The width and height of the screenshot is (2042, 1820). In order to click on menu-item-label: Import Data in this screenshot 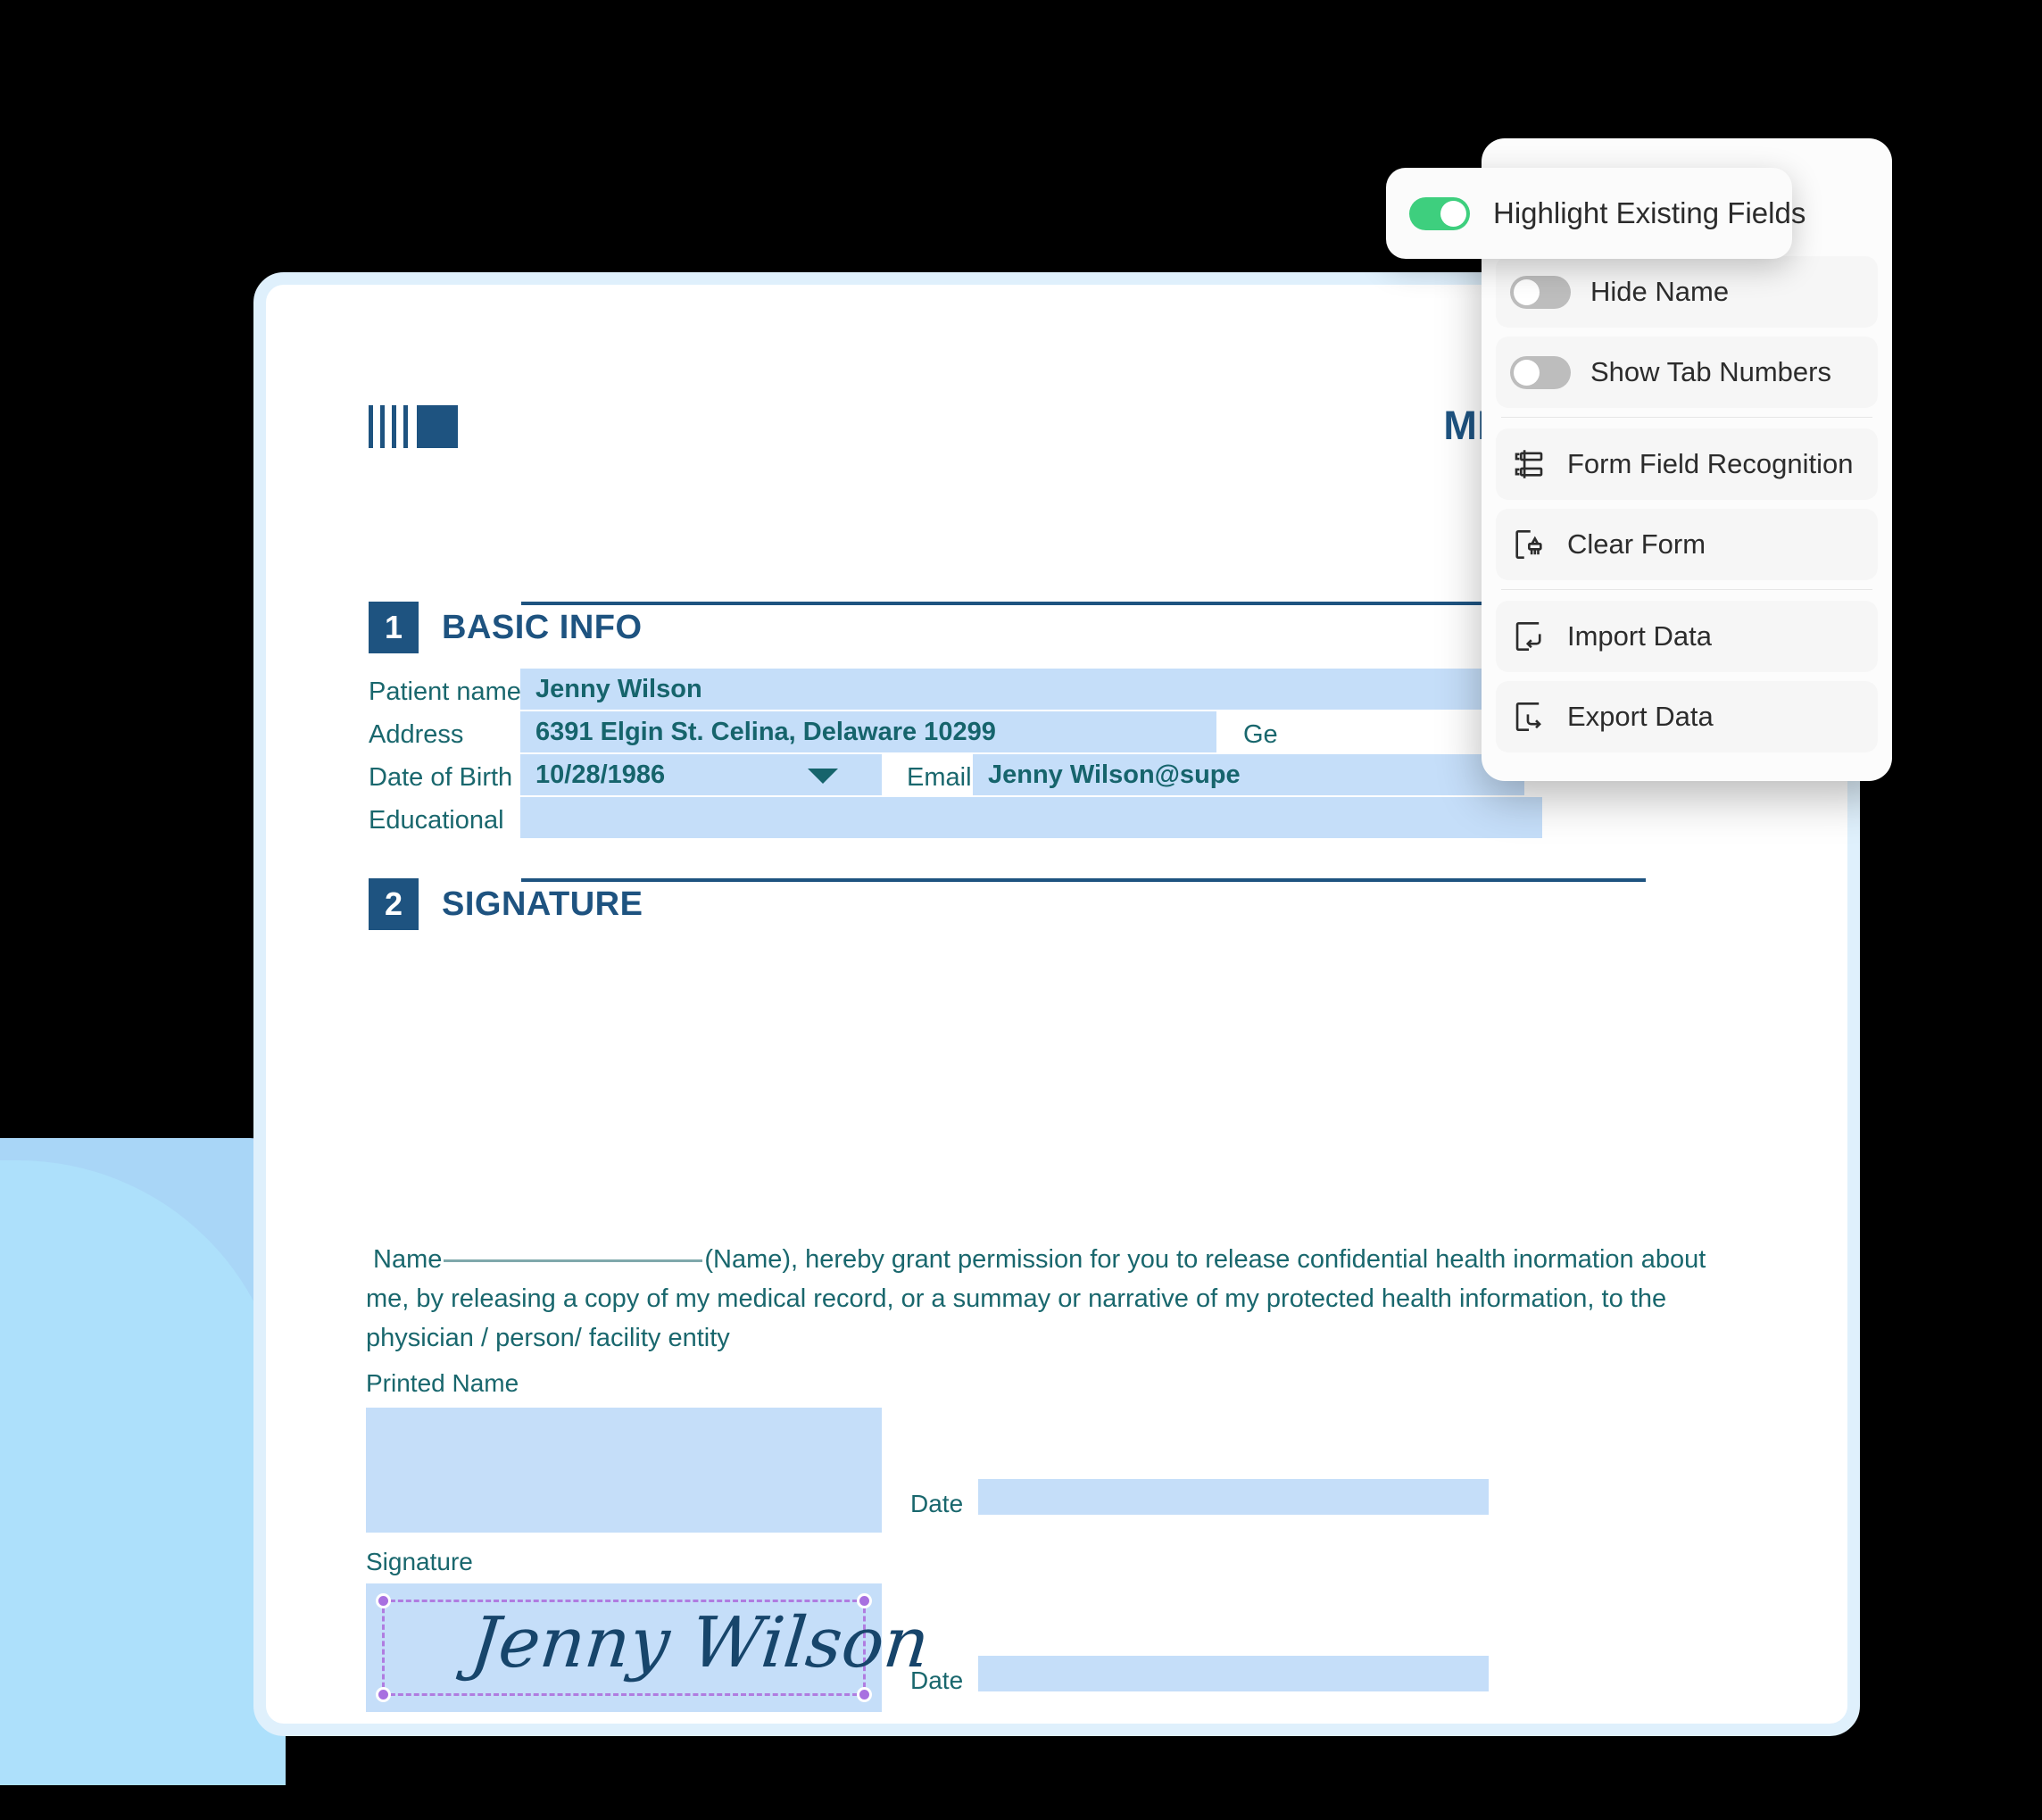, I will do `click(1639, 636)`.